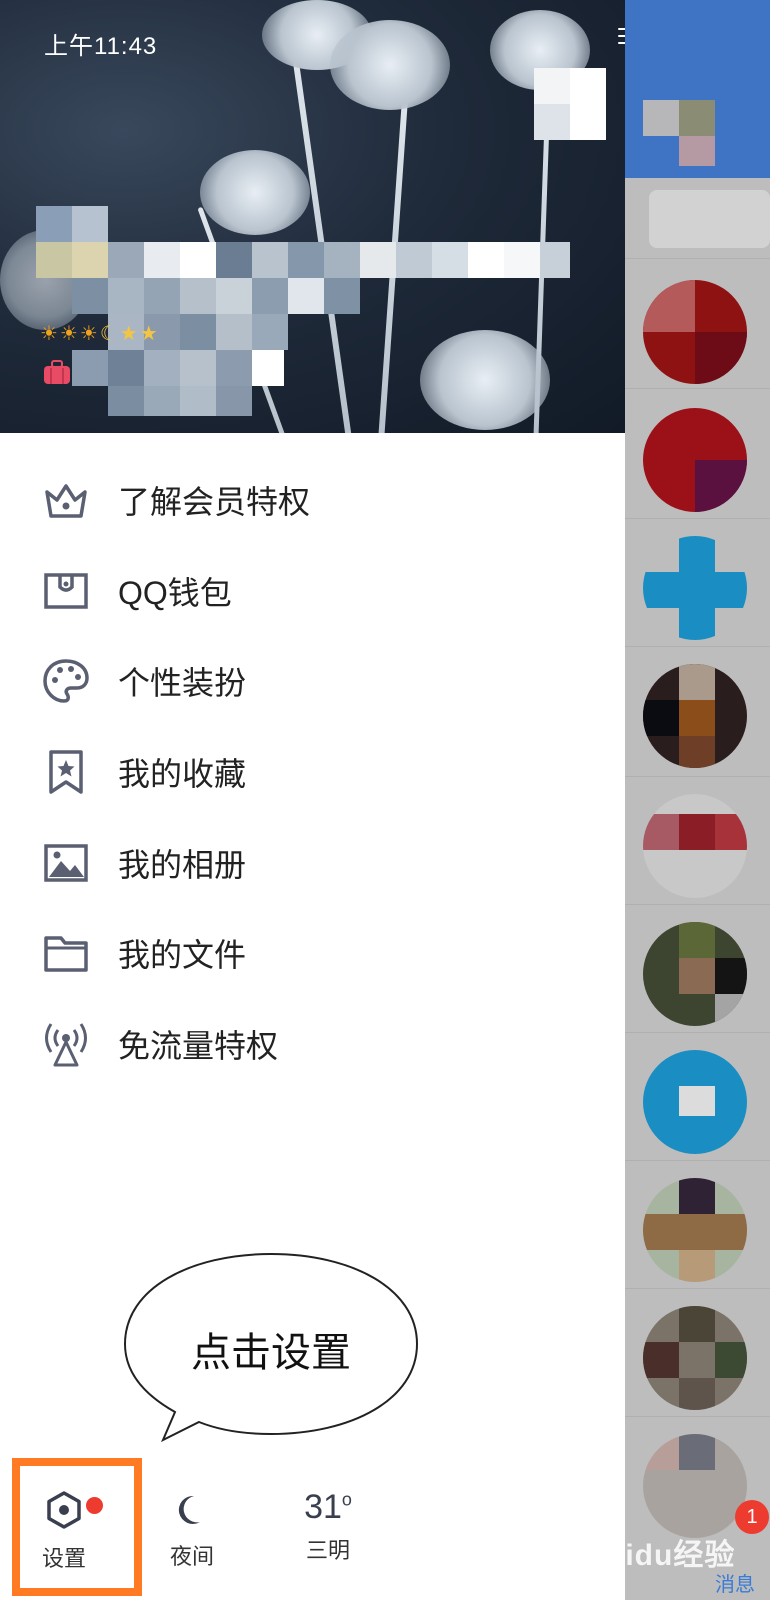  I want to click on menu-item-label: QQ钱包, so click(175, 592).